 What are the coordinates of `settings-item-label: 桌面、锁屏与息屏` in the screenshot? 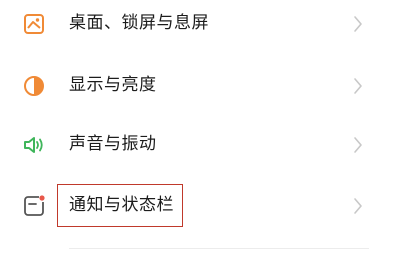 It's located at (139, 23).